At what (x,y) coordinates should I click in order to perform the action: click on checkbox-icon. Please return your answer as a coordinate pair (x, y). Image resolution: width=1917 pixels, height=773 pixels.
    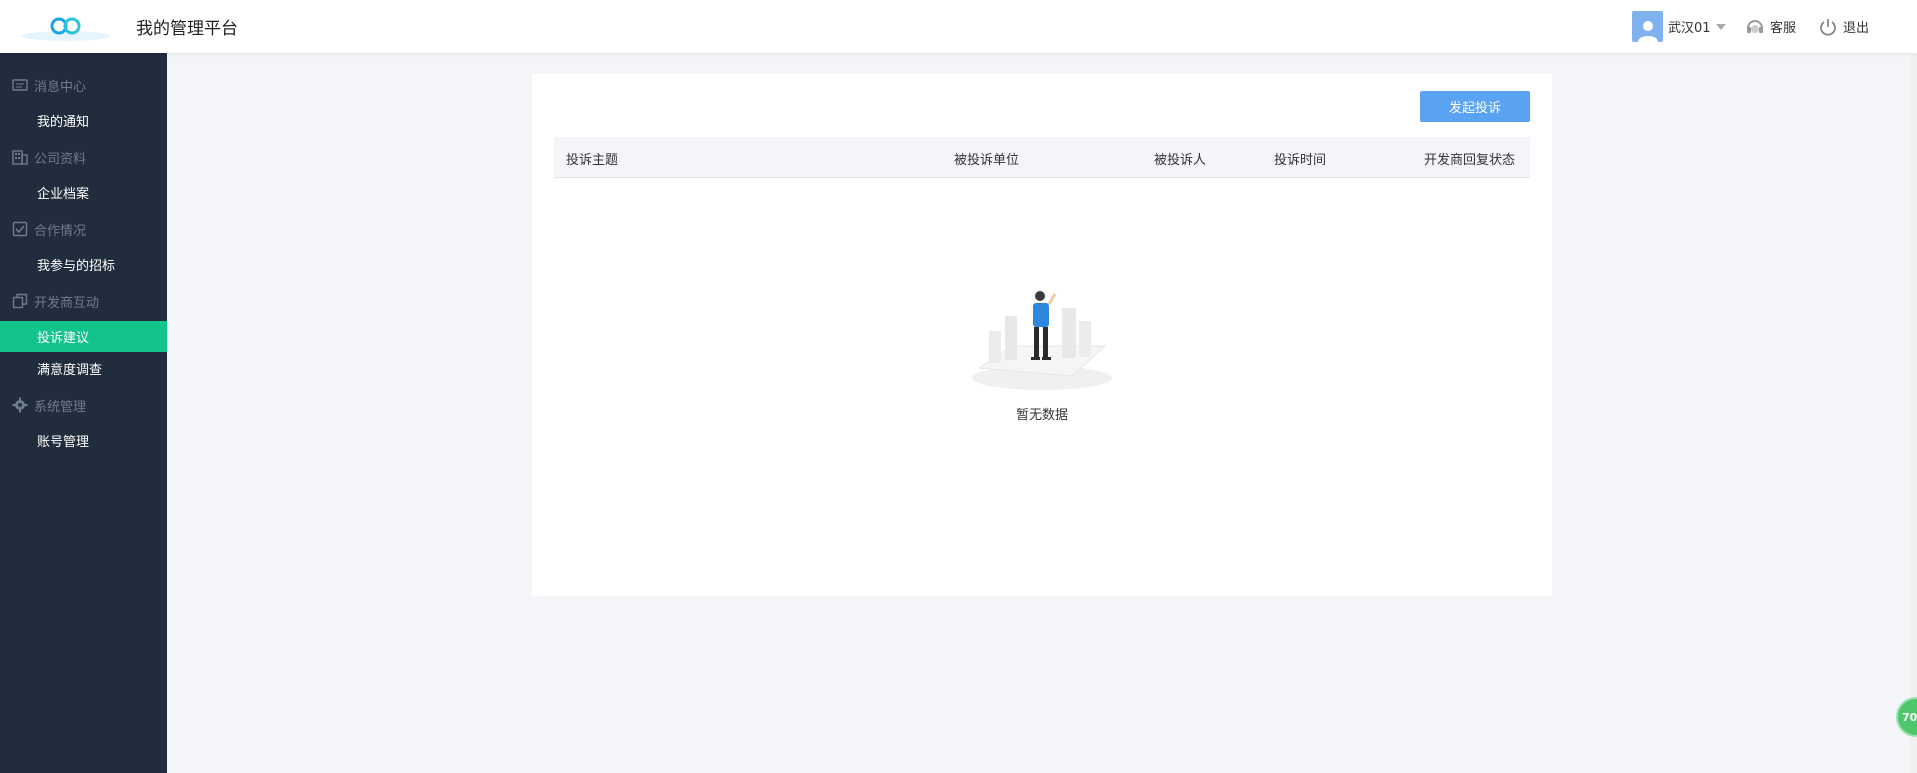
    Looking at the image, I should click on (20, 229).